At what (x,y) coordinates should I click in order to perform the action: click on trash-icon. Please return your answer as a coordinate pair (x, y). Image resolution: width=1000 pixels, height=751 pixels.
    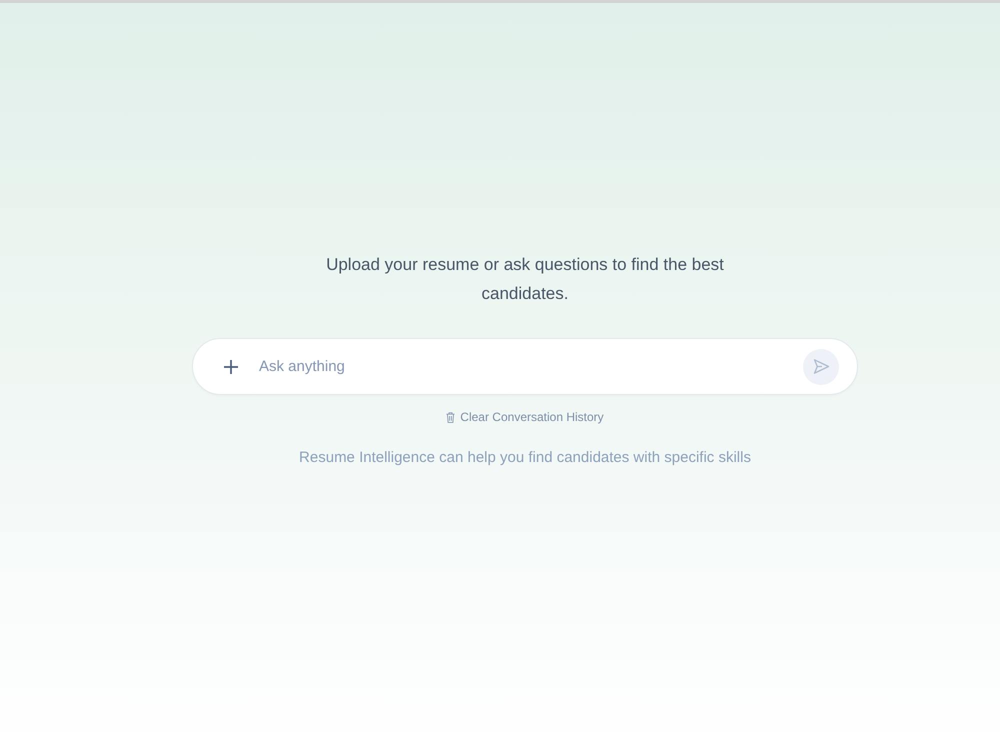
    Looking at the image, I should click on (451, 417).